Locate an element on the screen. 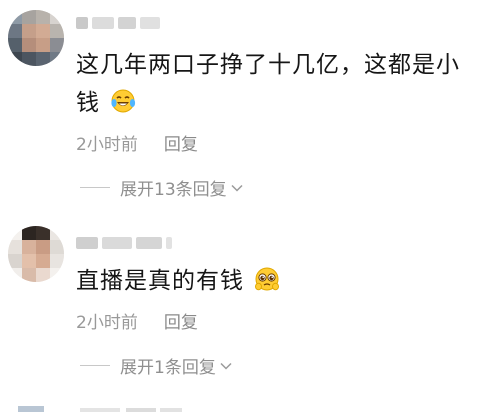 This screenshot has width=500, height=412. comment-meta: 2小时前 回复 is located at coordinates (137, 320).